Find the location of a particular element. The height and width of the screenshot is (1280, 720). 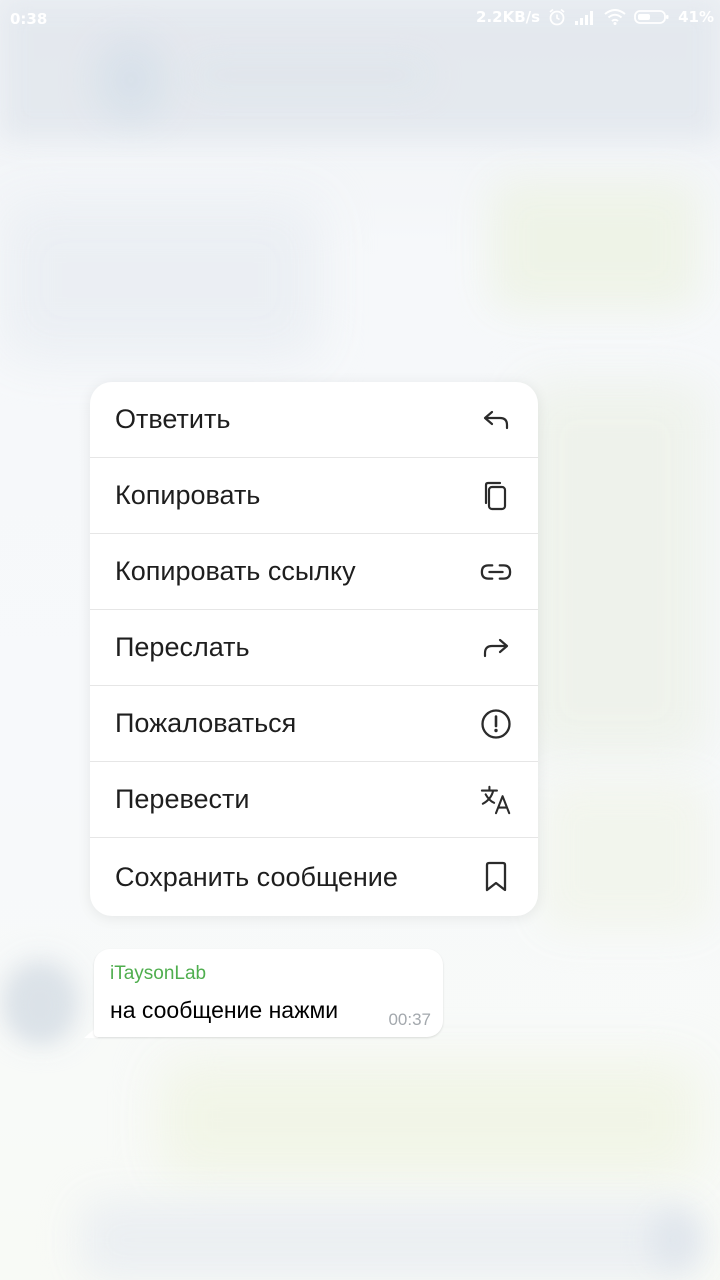

menu-item-translate: Перевести is located at coordinates (314, 800).